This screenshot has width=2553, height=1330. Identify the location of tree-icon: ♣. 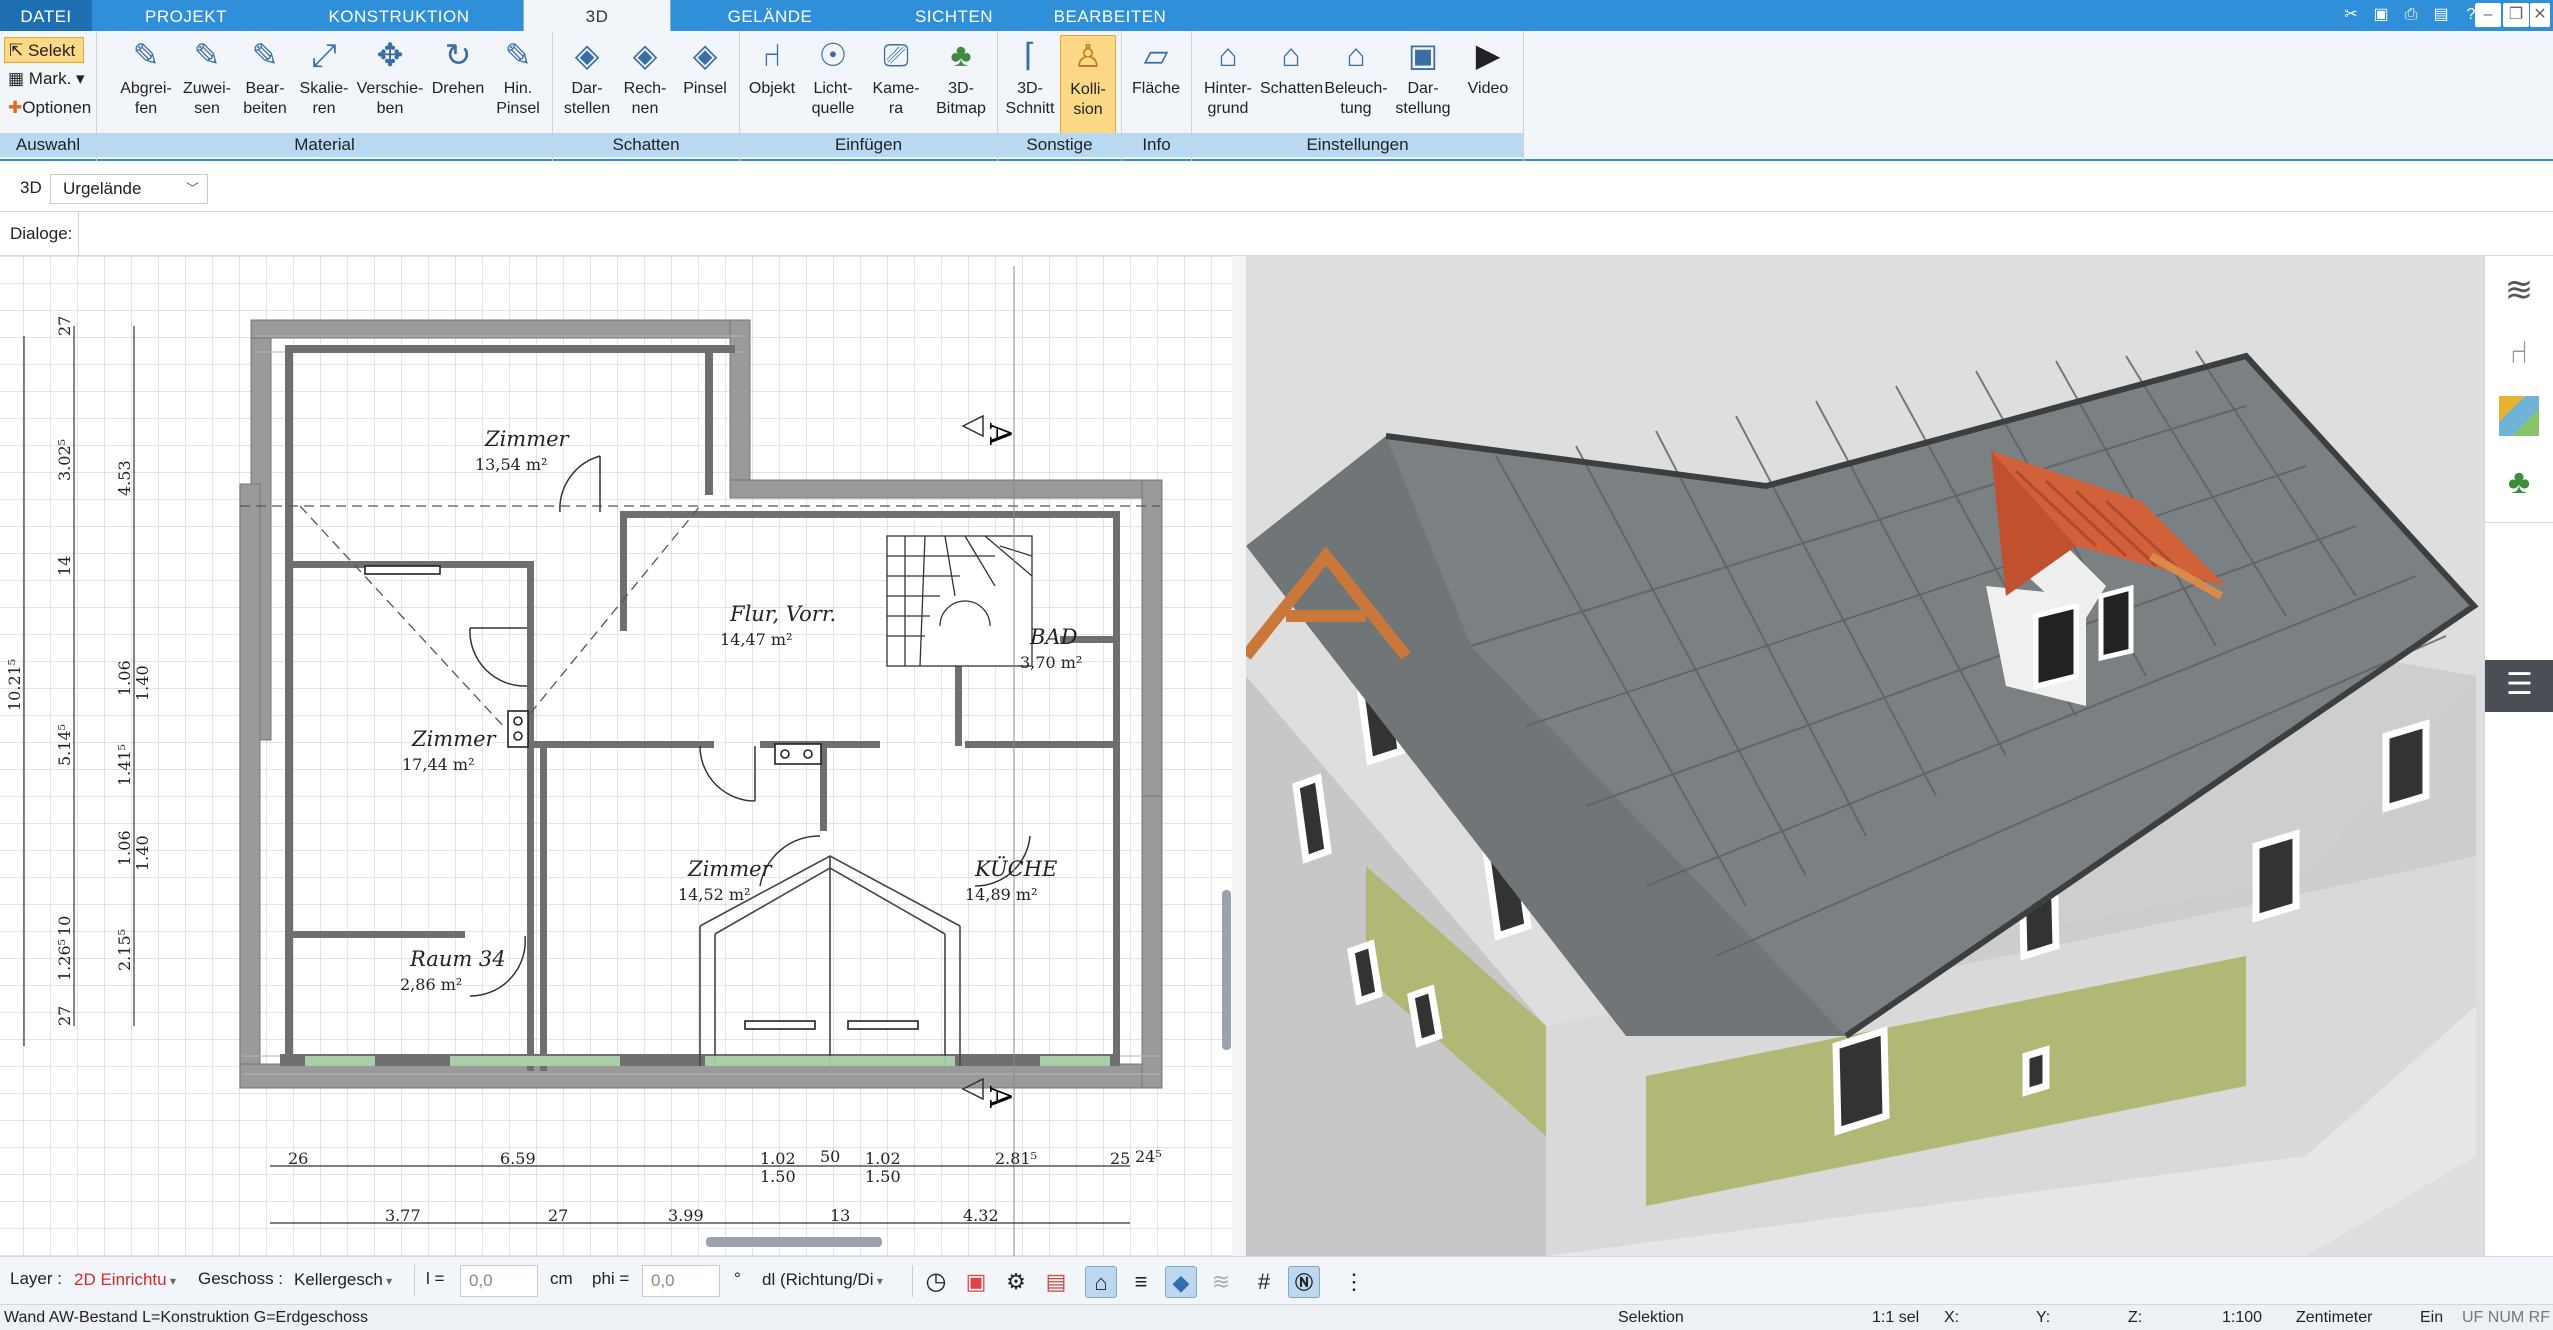
(2519, 482).